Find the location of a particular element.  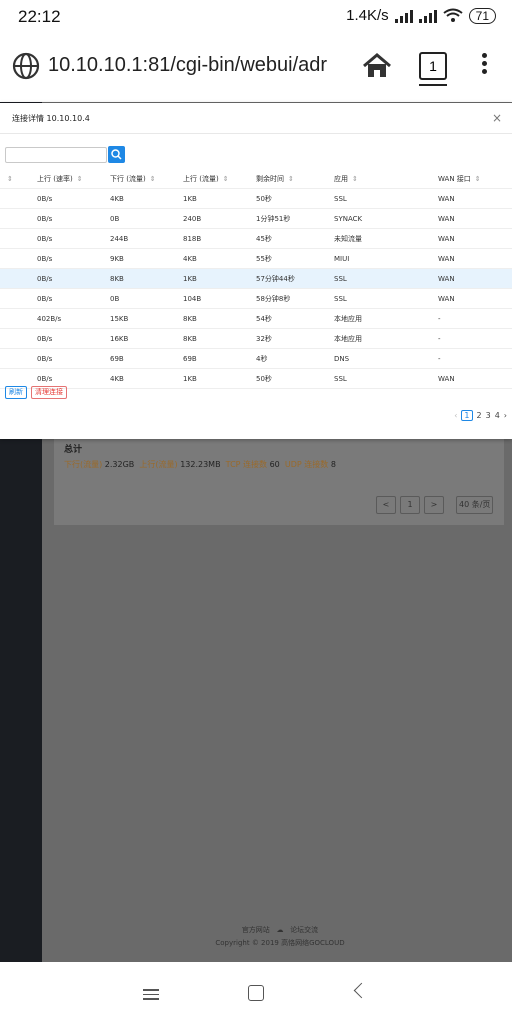

table-cell: 58分钟8秒 is located at coordinates (295, 298).